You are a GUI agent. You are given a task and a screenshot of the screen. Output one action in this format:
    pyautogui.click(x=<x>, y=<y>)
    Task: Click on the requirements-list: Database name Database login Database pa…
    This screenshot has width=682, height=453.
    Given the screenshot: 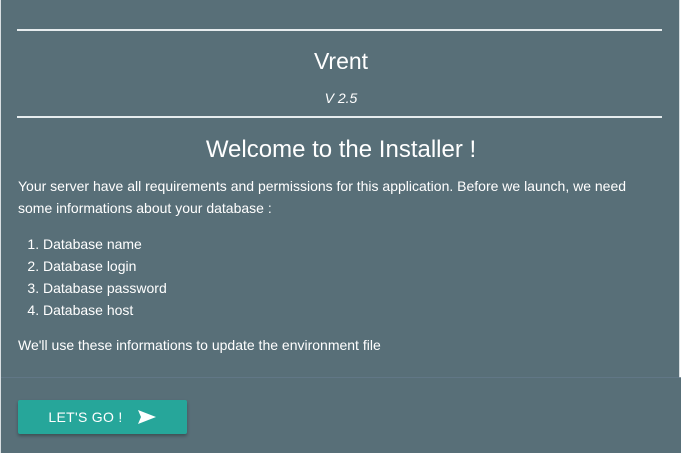 What is the action you would take?
    pyautogui.click(x=92, y=277)
    